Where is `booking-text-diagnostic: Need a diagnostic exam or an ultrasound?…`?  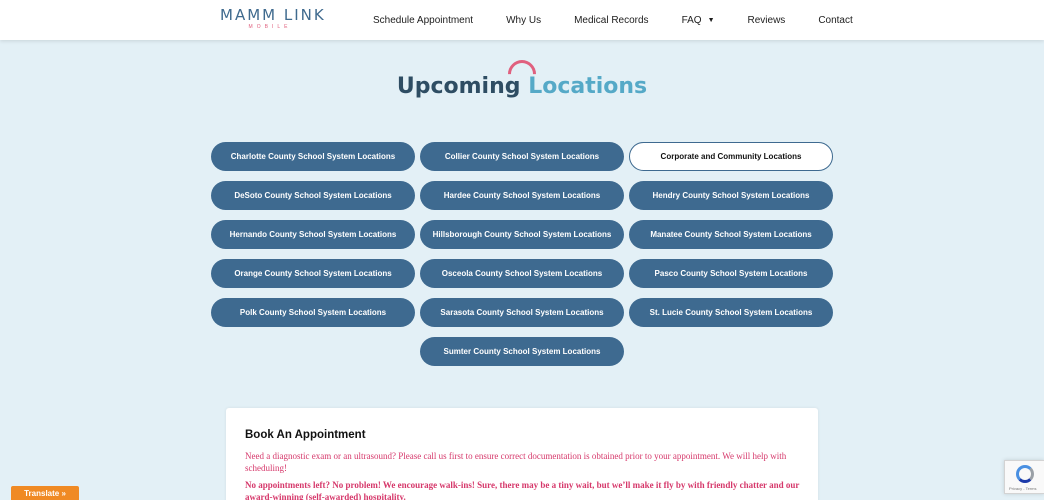 booking-text-diagnostic: Need a diagnostic exam or an ultrasound?… is located at coordinates (516, 462).